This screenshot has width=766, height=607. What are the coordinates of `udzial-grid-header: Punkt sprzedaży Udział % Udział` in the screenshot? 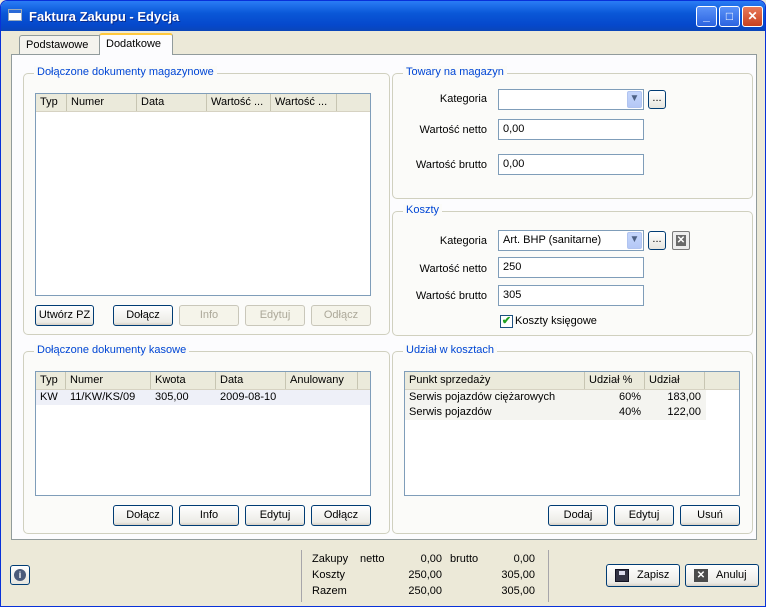 It's located at (572, 381).